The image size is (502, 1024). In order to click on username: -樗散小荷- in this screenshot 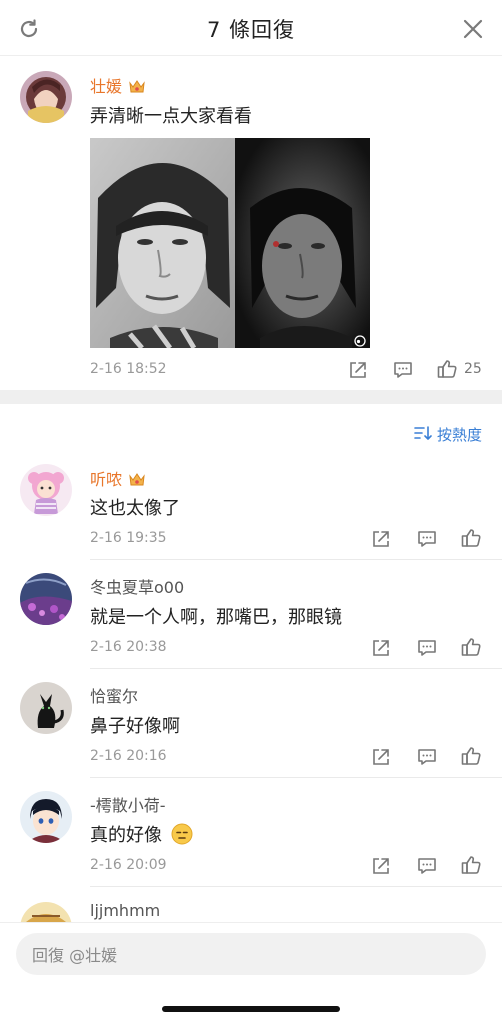, I will do `click(128, 804)`.